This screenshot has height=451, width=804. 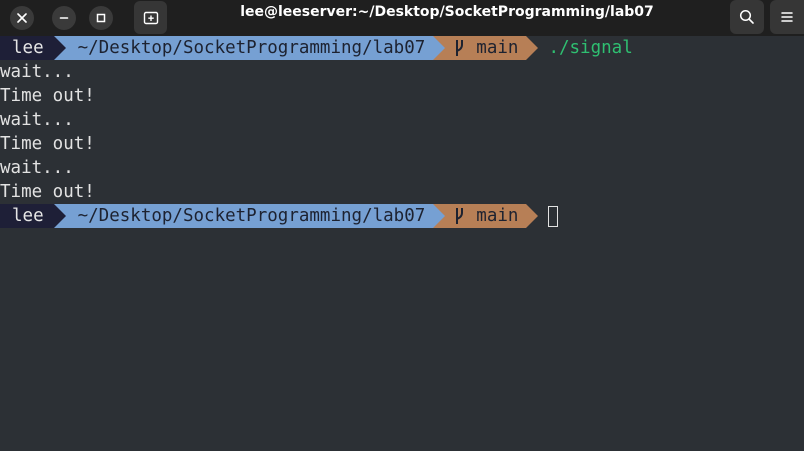 I want to click on command-text: ./signal, so click(x=590, y=48).